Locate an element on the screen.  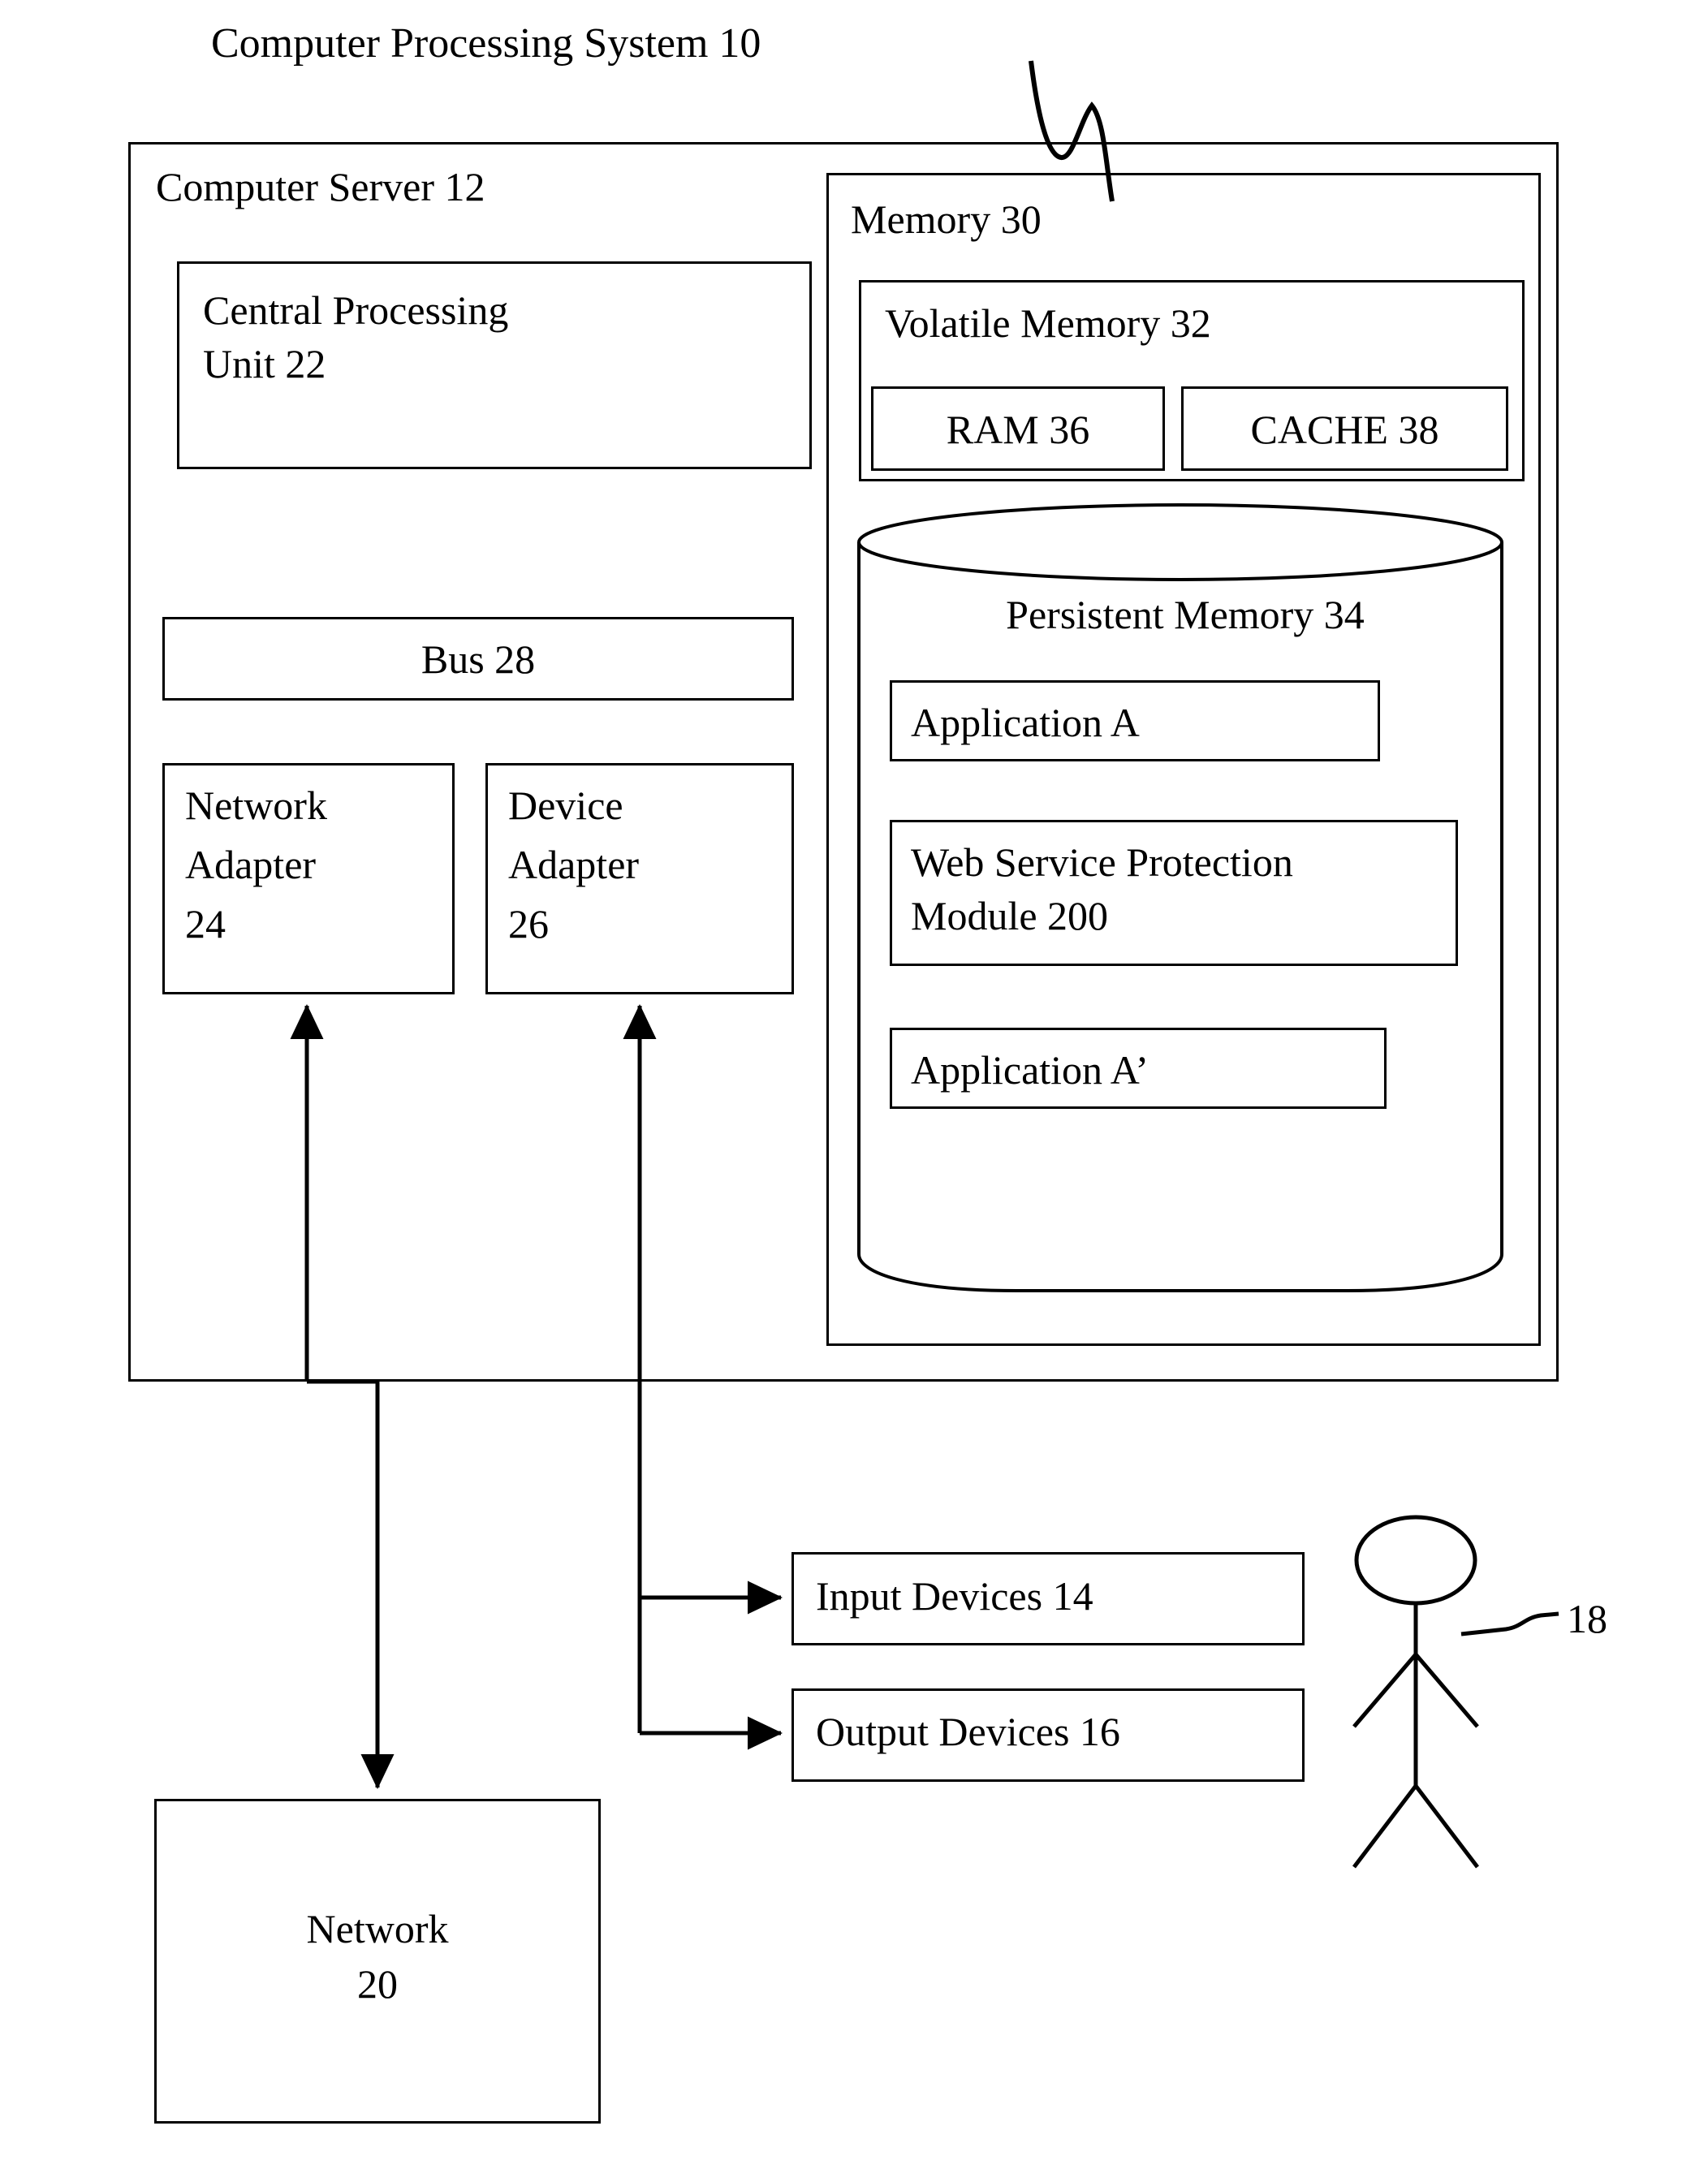
bus-label: Bus 28 is located at coordinates (479, 659).